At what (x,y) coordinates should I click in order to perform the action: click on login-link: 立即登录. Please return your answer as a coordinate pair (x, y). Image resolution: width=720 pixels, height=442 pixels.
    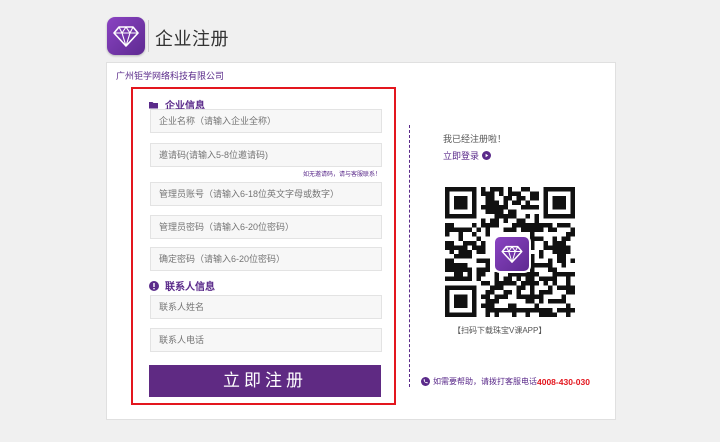
    Looking at the image, I should click on (467, 155).